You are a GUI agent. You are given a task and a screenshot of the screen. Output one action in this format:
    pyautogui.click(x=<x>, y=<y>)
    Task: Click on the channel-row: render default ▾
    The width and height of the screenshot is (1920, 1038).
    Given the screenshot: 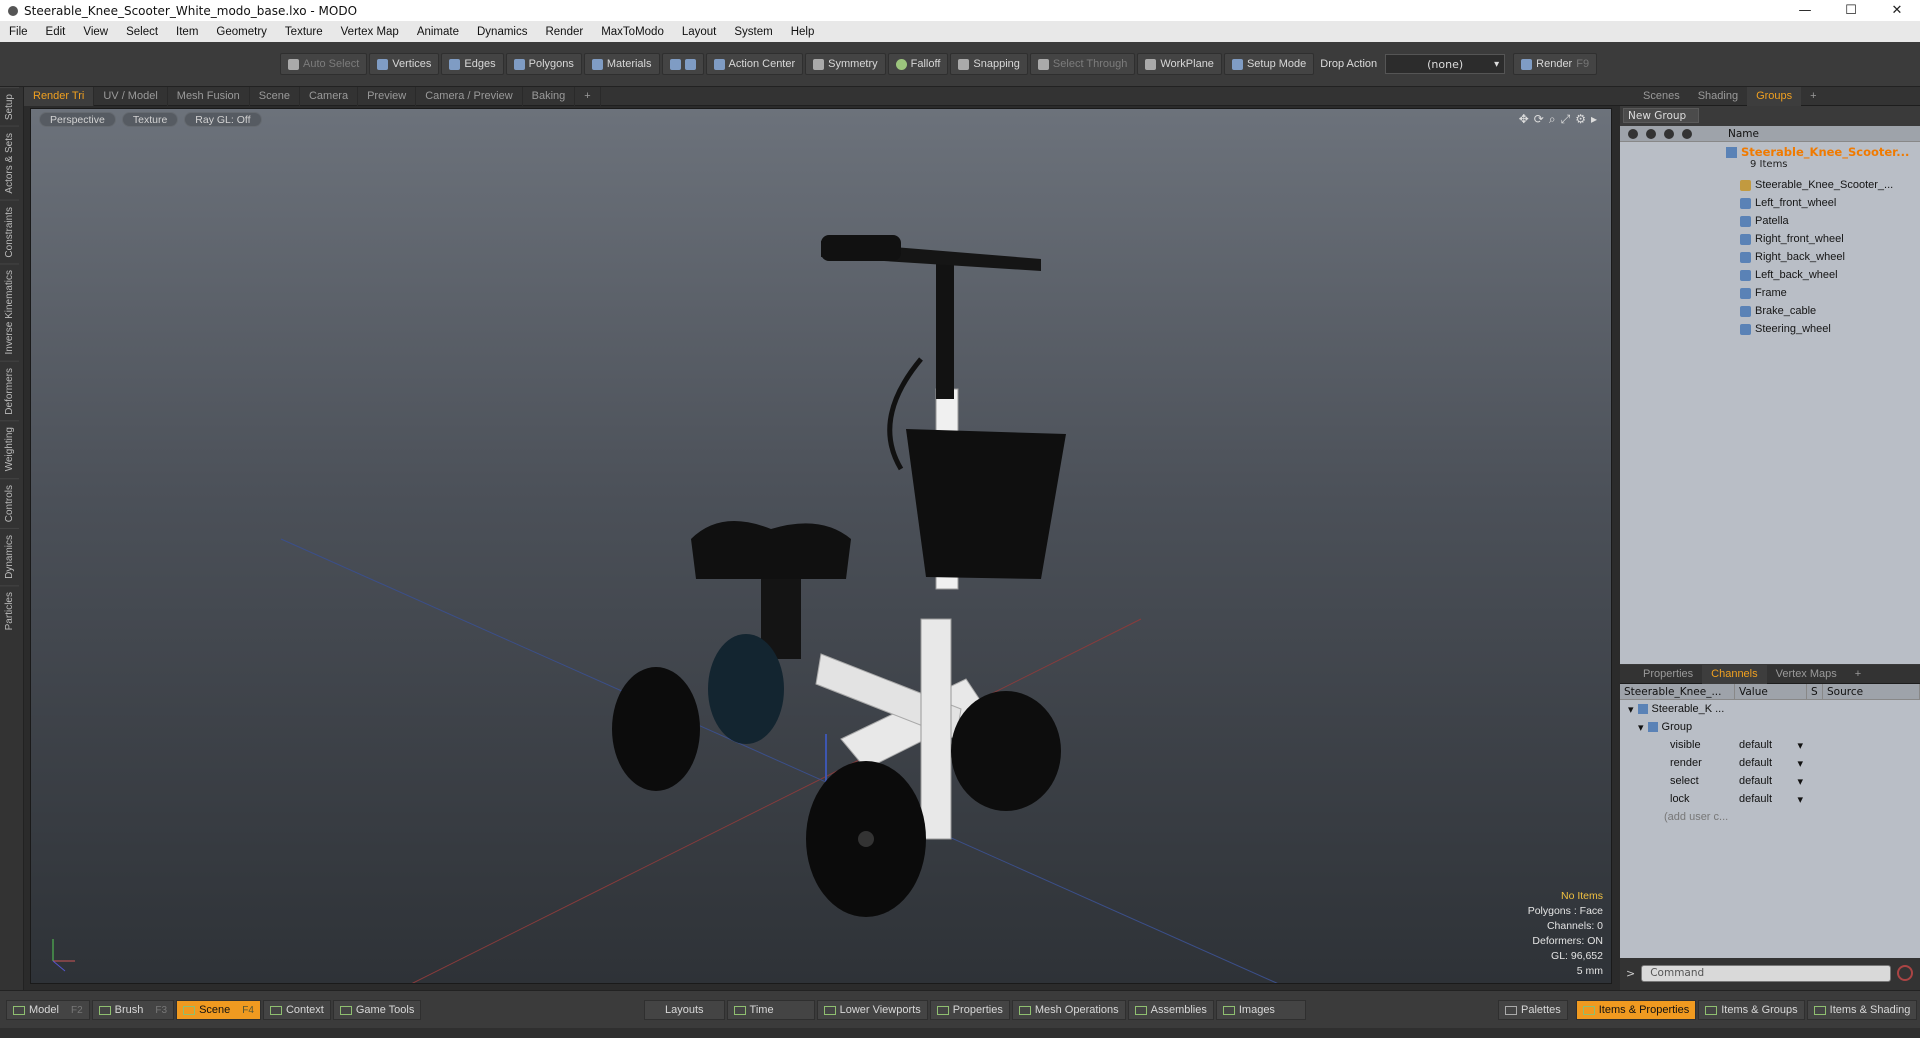 What is the action you would take?
    pyautogui.click(x=1770, y=763)
    